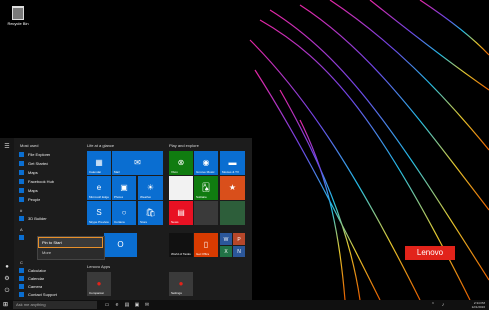 The image size is (489, 310). Describe the element at coordinates (184, 145) in the screenshot. I see `group-title-play: Play and explore` at that location.